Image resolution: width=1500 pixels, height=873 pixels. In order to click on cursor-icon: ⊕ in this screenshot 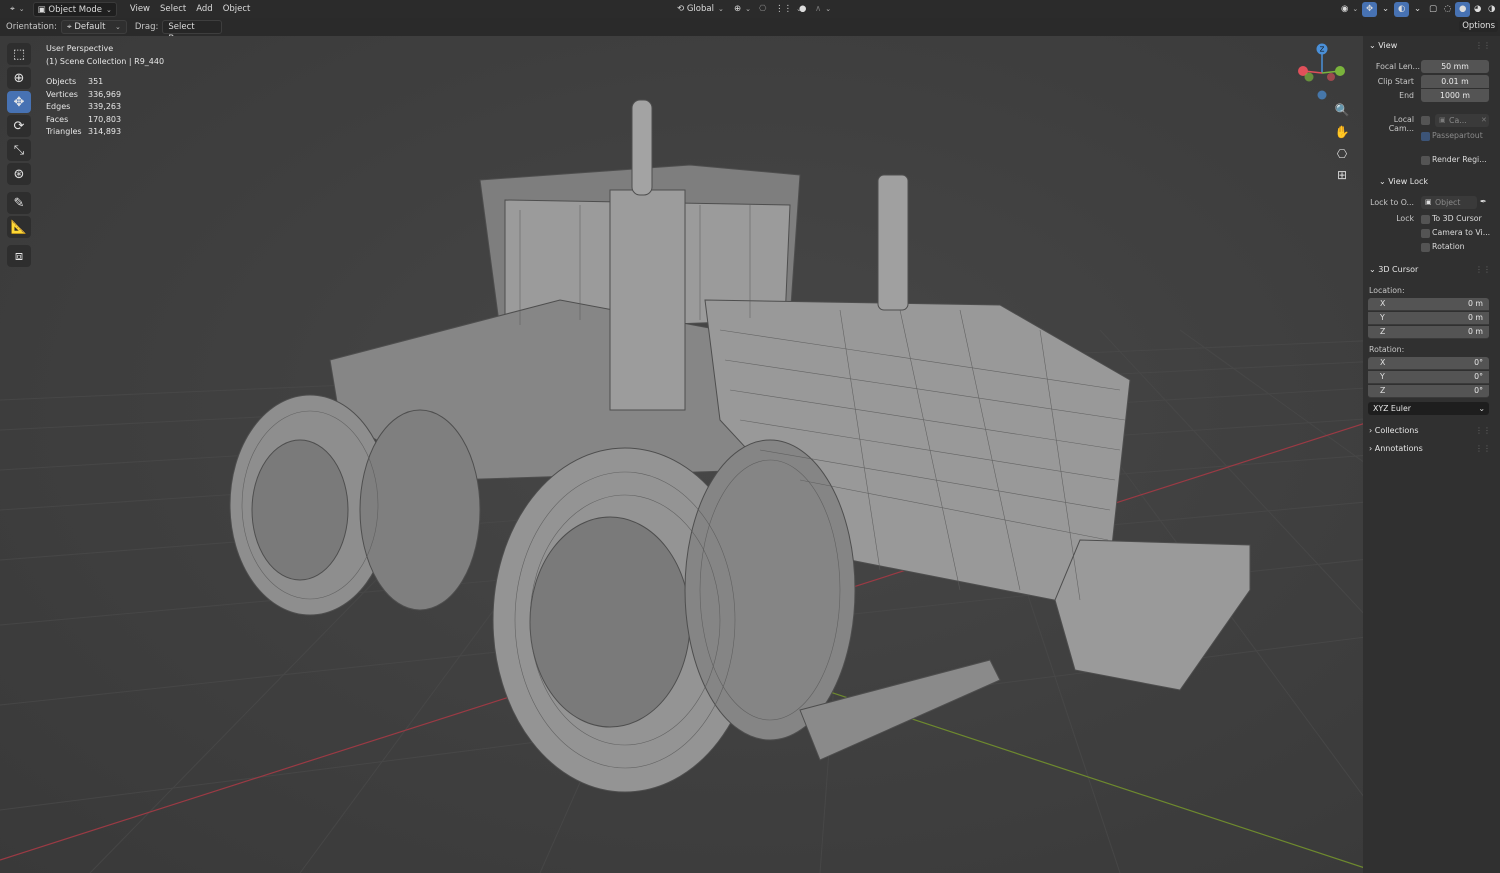, I will do `click(19, 78)`.